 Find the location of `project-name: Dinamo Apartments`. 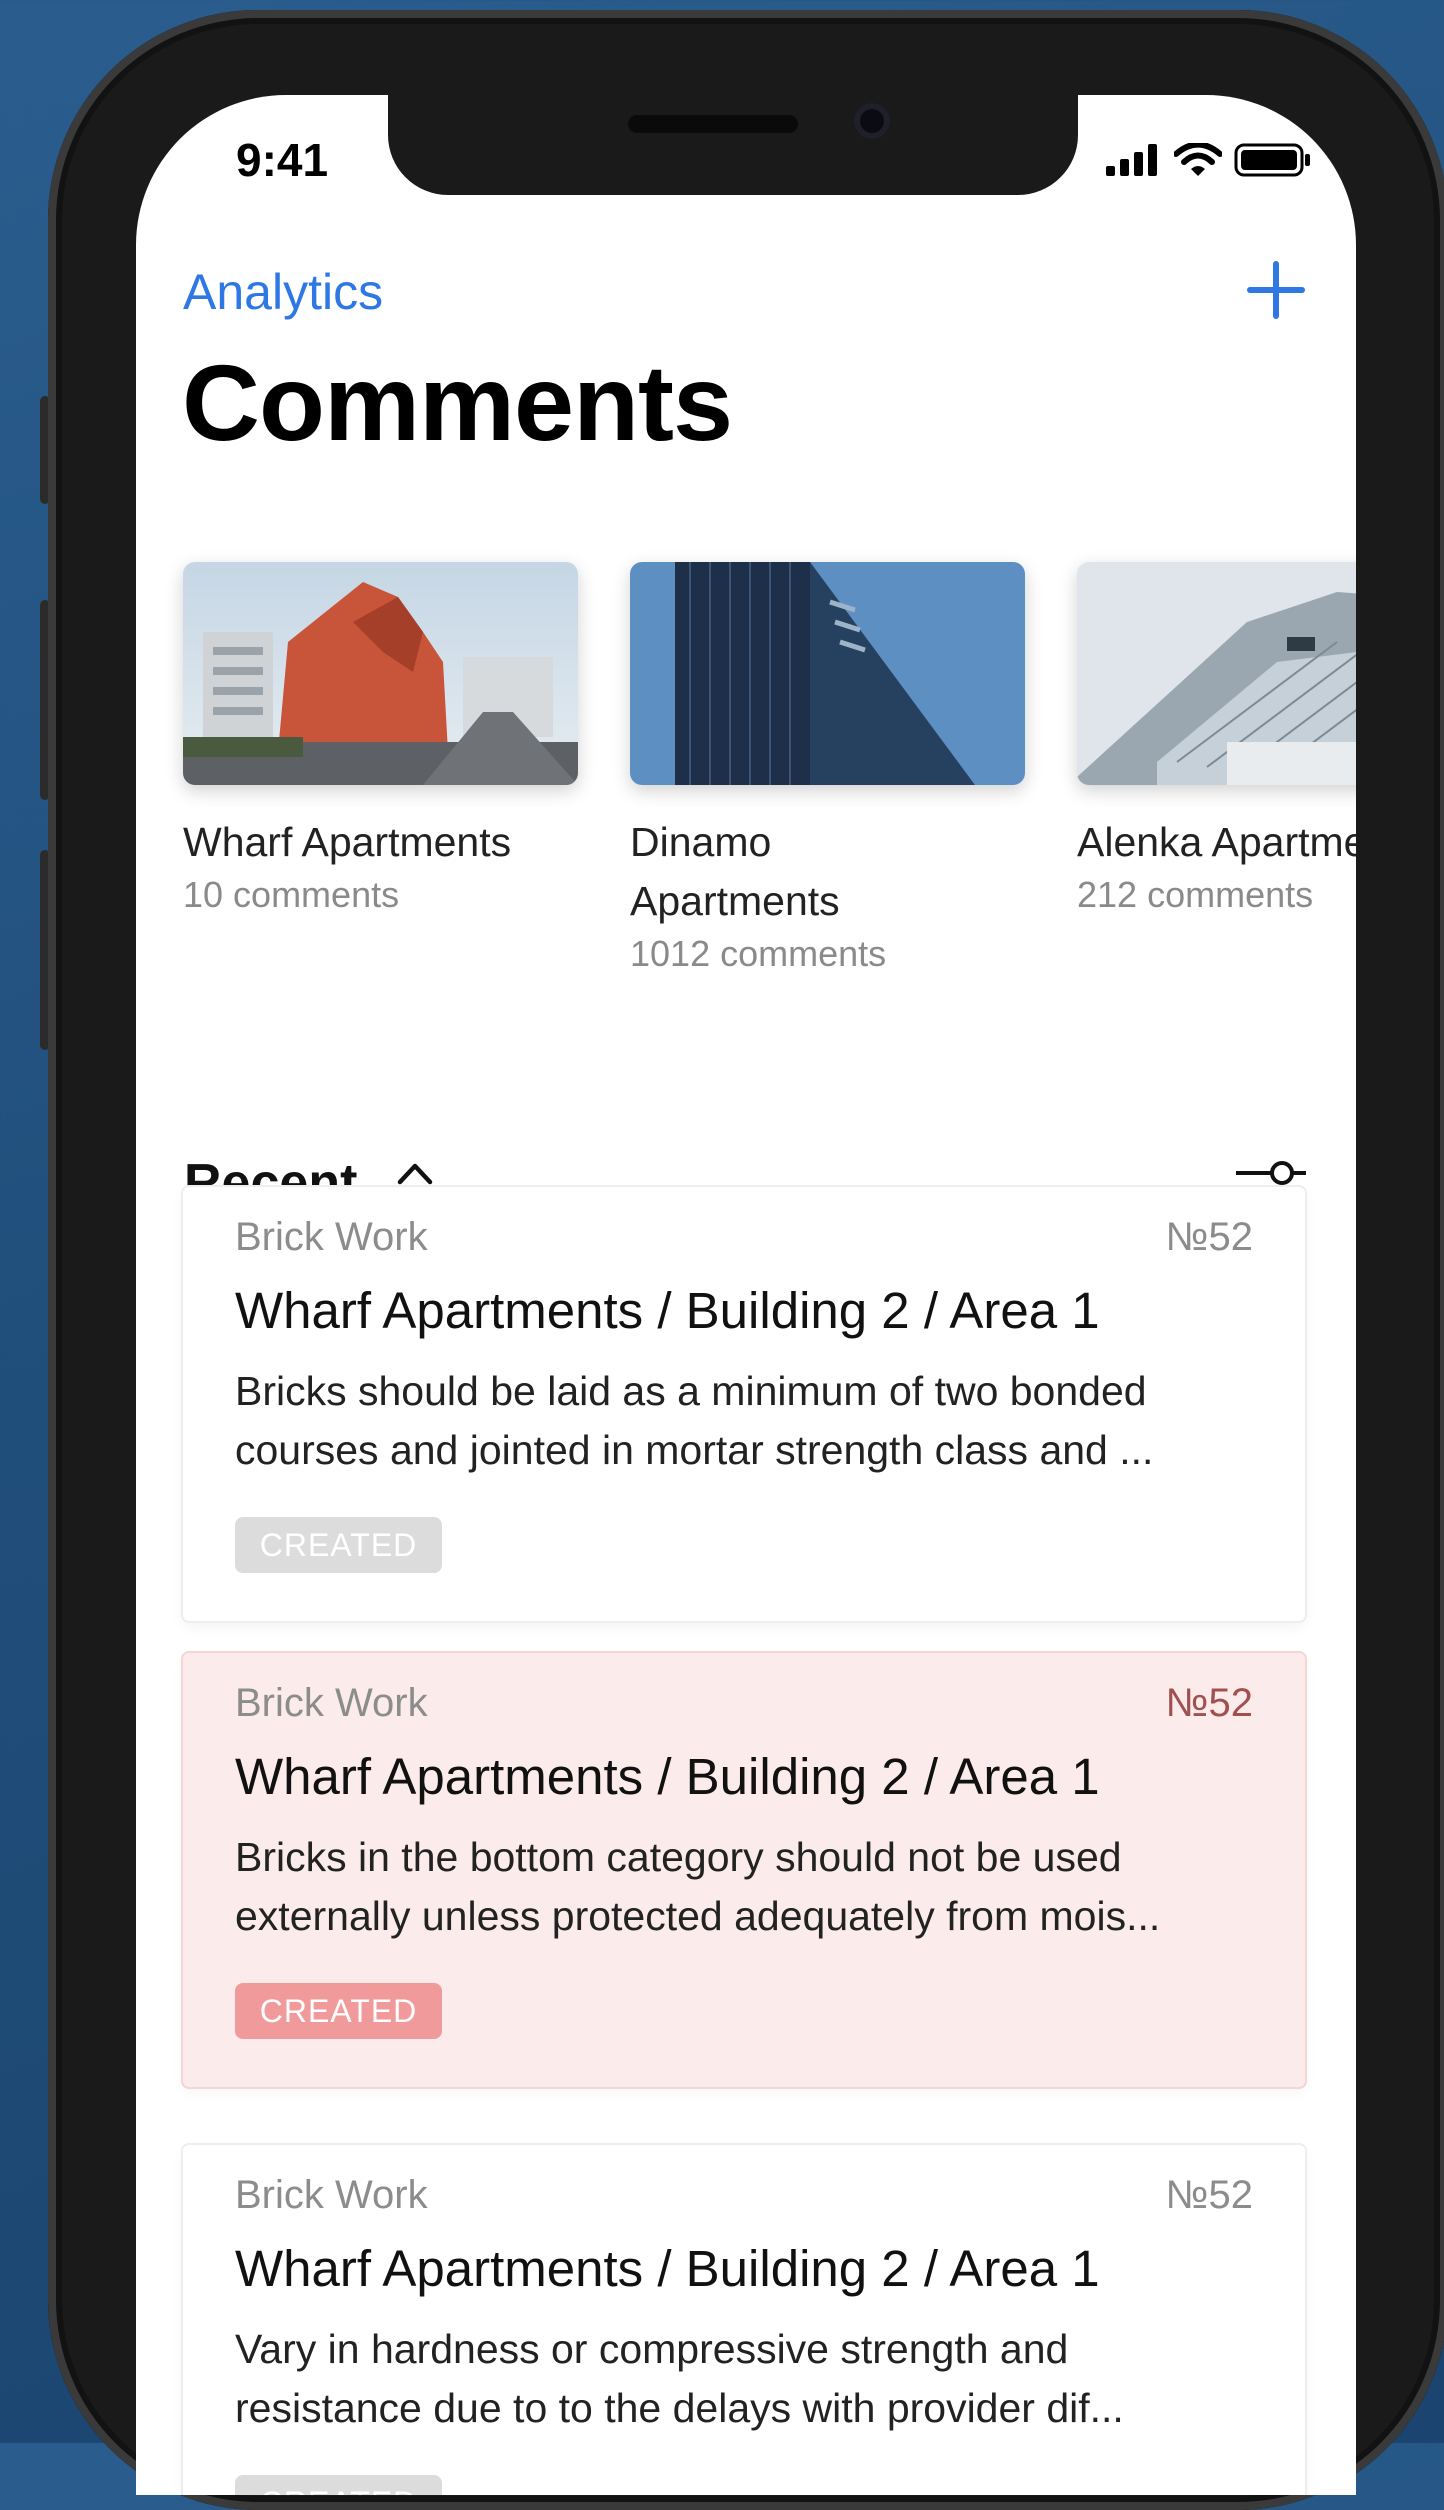

project-name: Dinamo Apartments is located at coordinates (735, 871).